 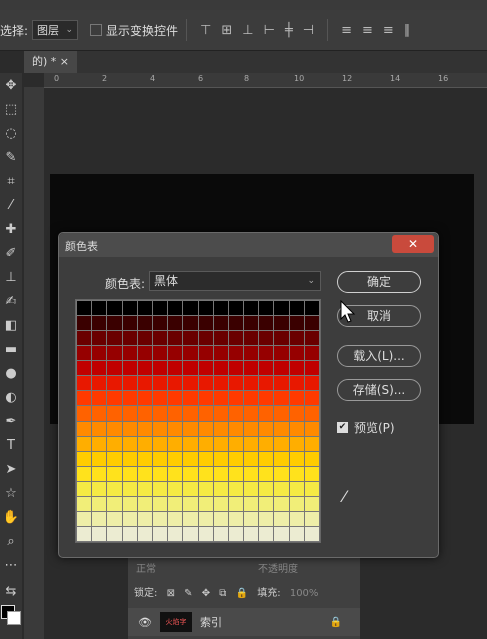 What do you see at coordinates (226, 30) in the screenshot?
I see `align-vcenter-icon: ⊞` at bounding box center [226, 30].